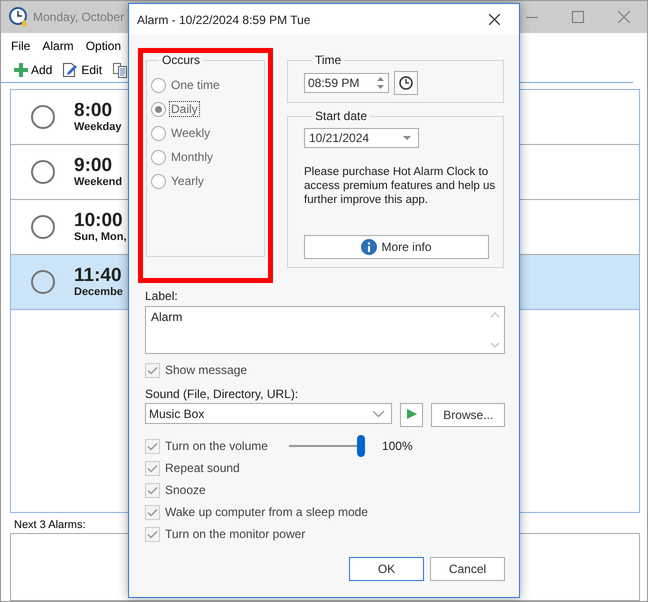 The height and width of the screenshot is (602, 648). I want to click on checkbox-label: Turn on the monitor power, so click(235, 534).